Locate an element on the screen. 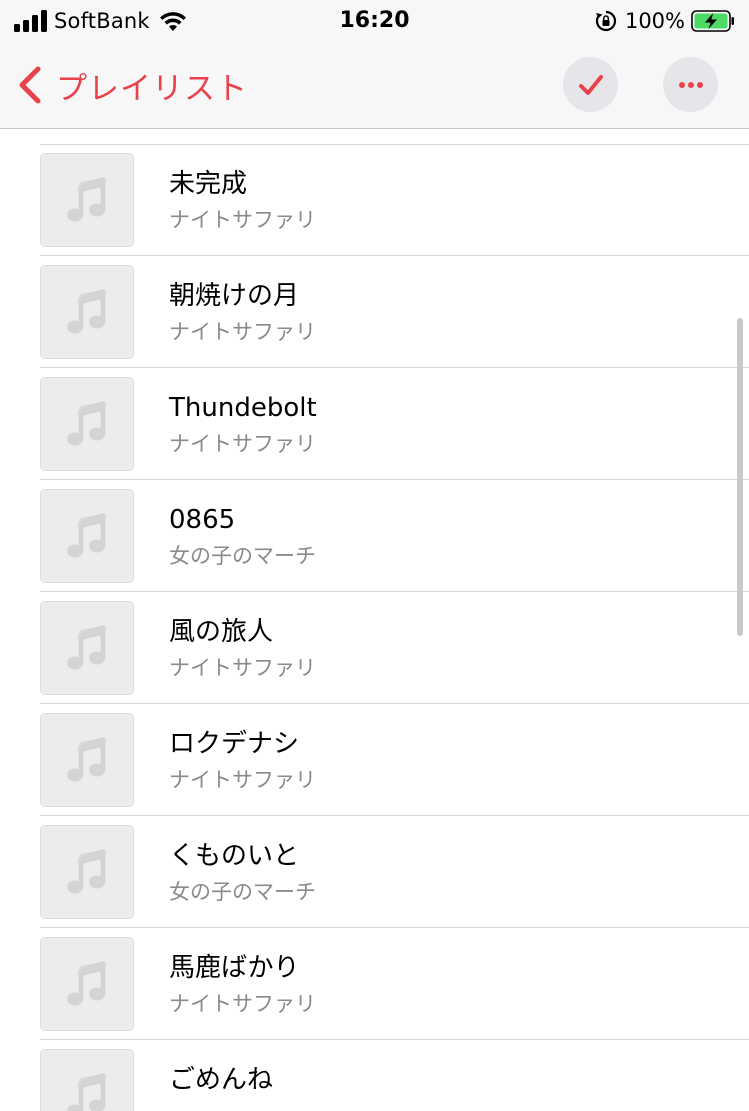 The image size is (749, 1111). back-label: プレイリスト is located at coordinates (152, 88).